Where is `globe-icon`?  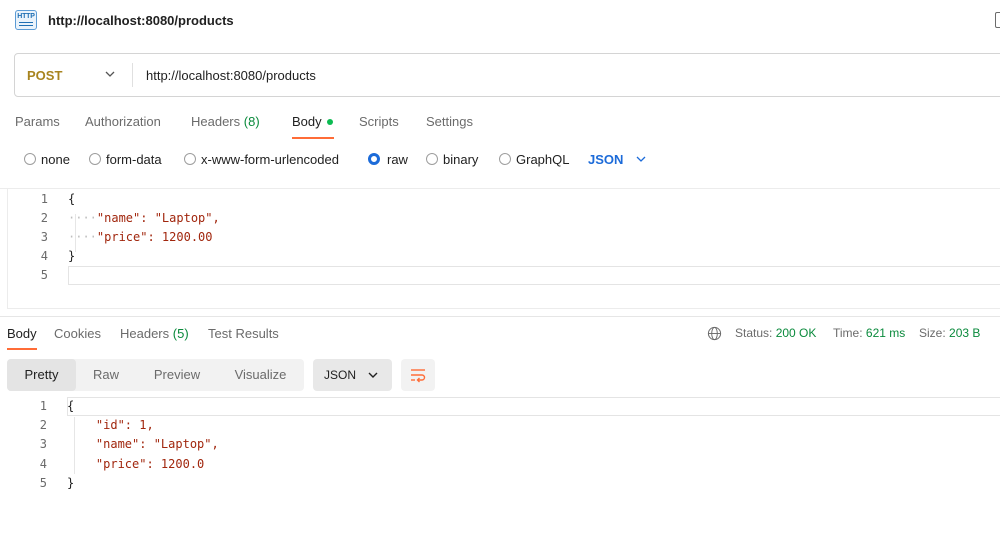 globe-icon is located at coordinates (714, 333).